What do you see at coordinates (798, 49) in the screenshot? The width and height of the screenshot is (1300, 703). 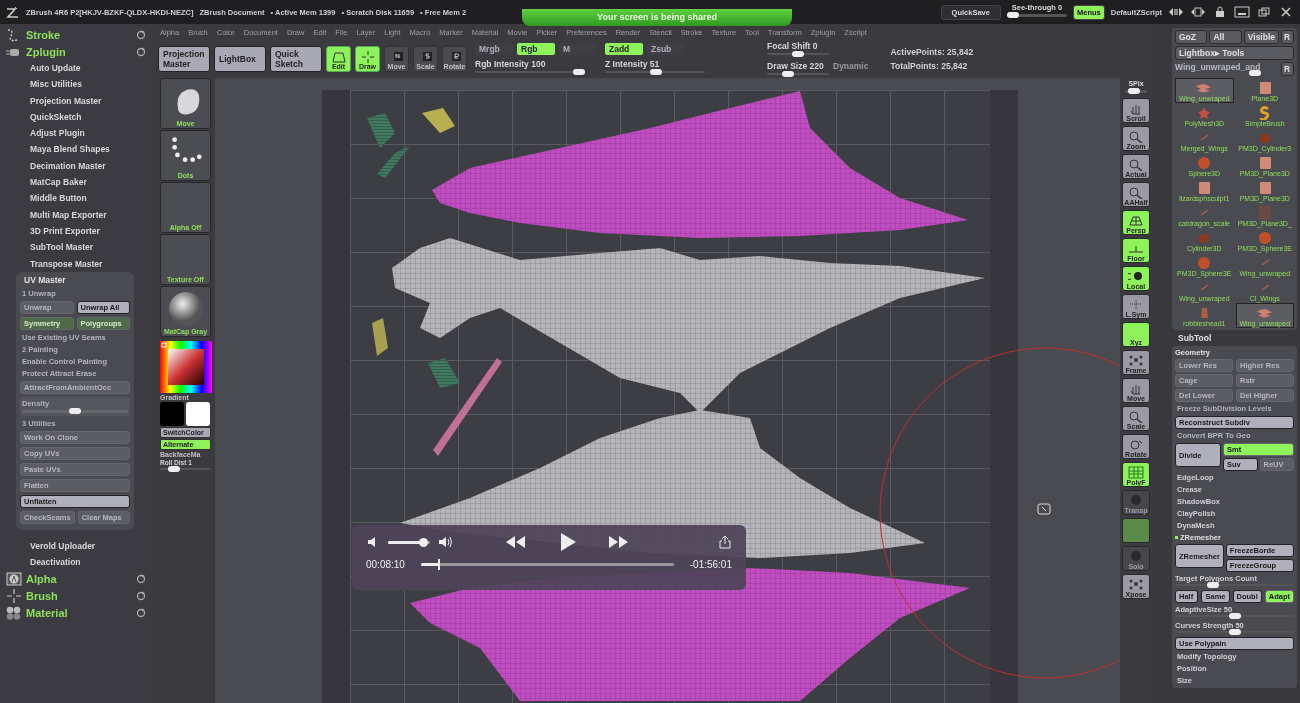 I see `value-slider: Focal Shift 0` at bounding box center [798, 49].